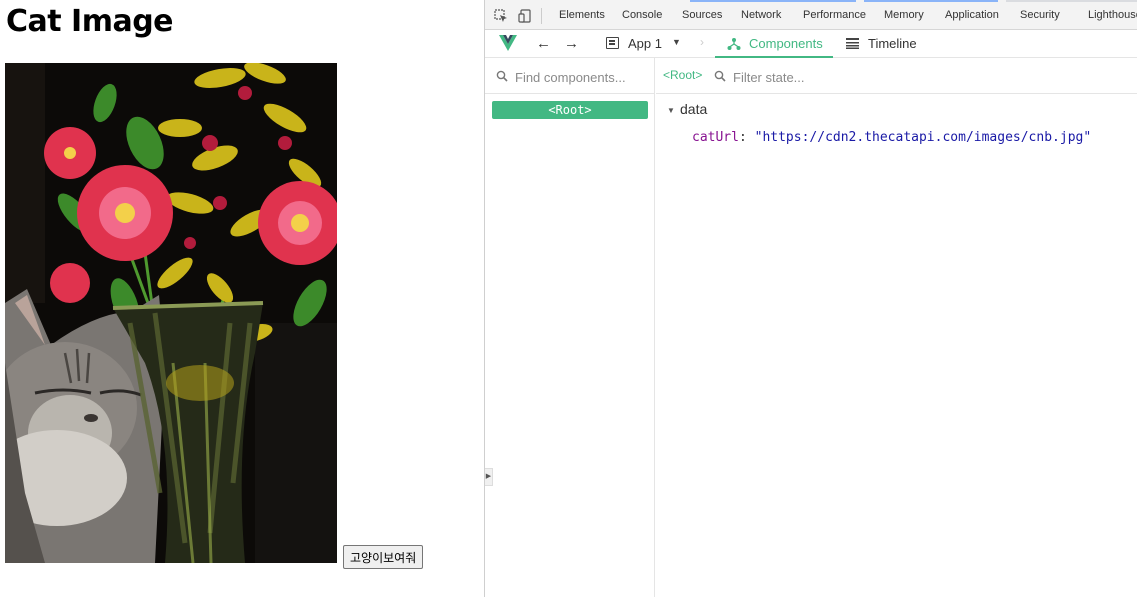  Describe the element at coordinates (892, 43) in the screenshot. I see `tab-timeline: Timeline` at that location.